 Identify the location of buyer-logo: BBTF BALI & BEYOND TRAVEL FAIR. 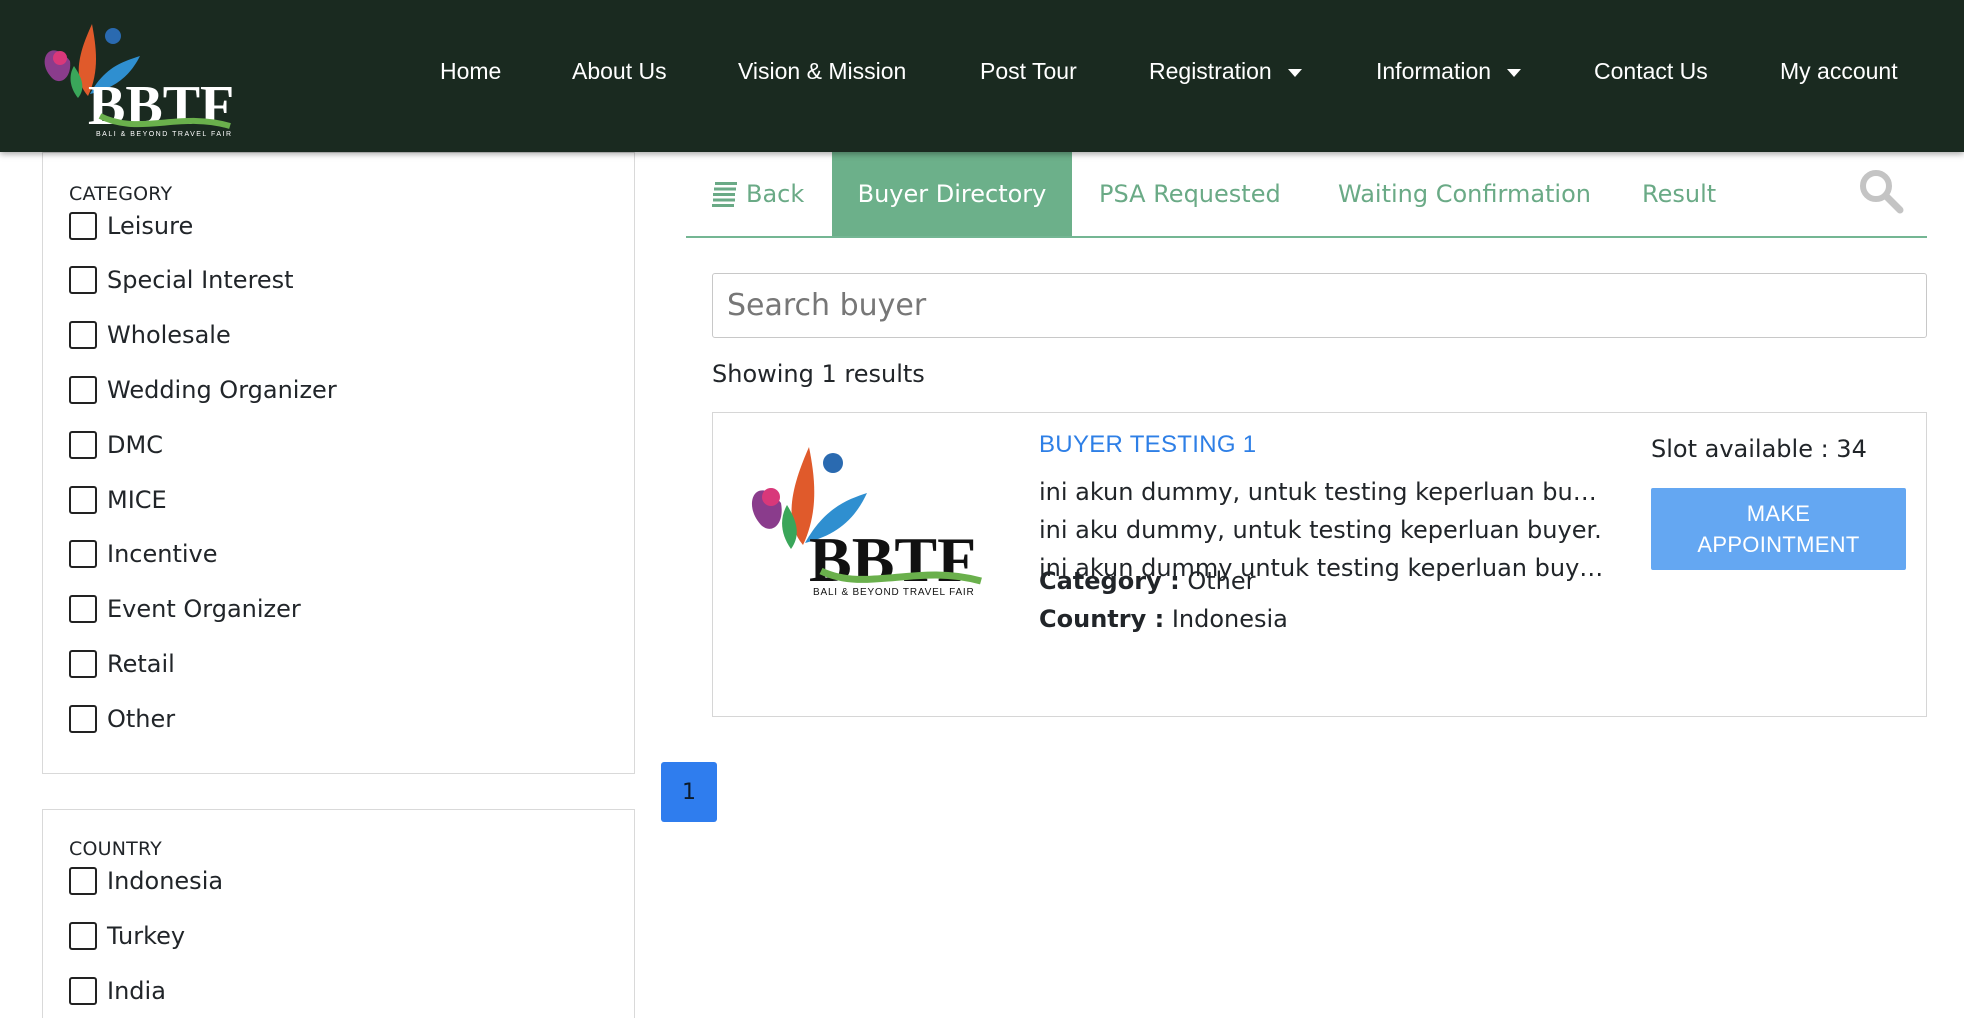
(866, 522).